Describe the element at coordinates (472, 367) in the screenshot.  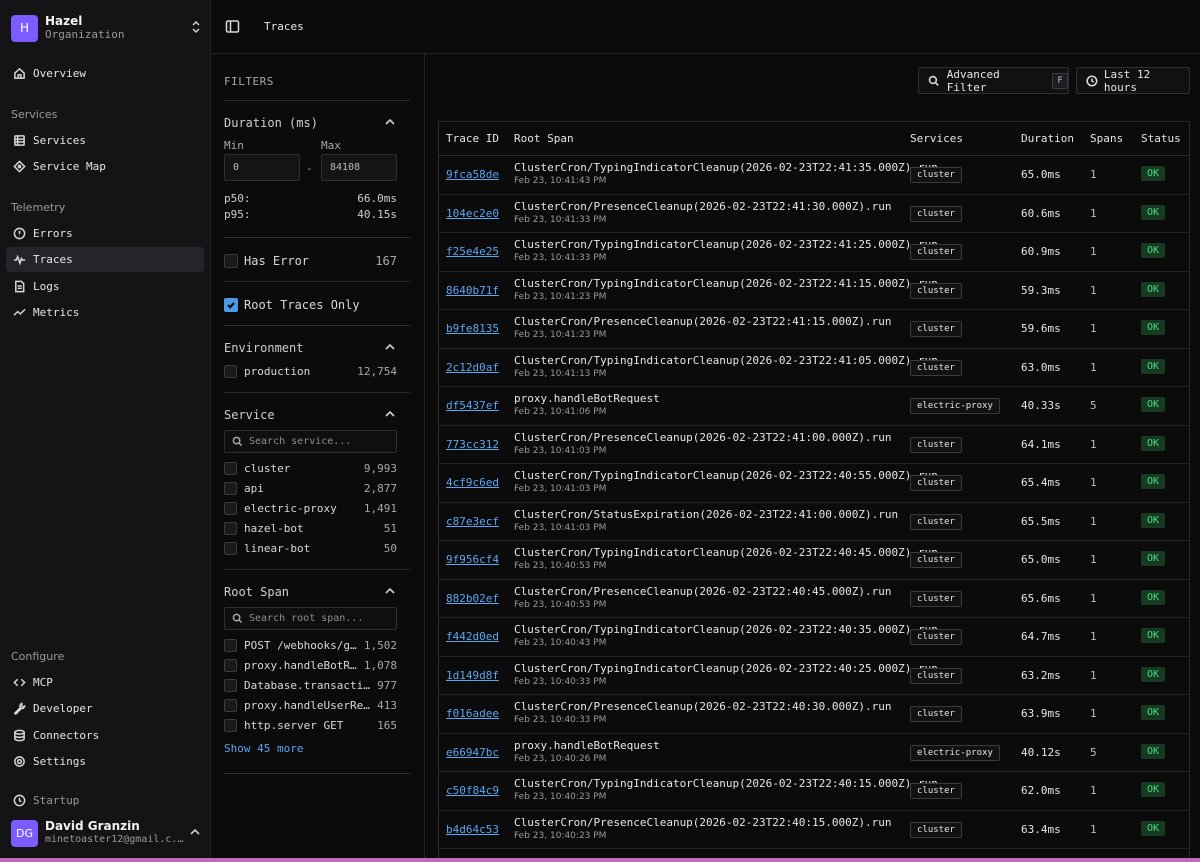
I see `trace-id-link: 2c12d0af` at that location.